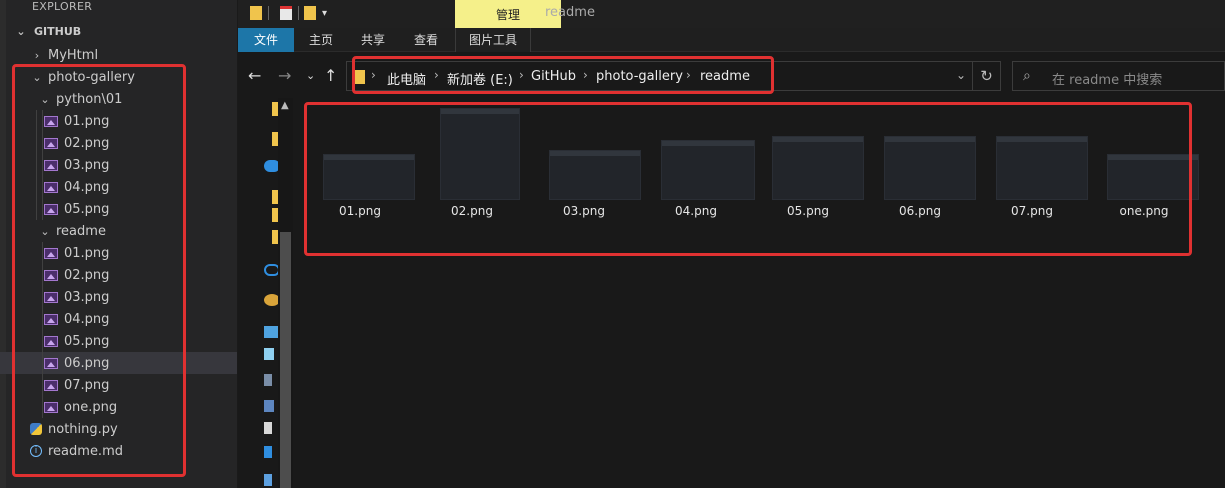 The image size is (1225, 488). I want to click on refresh-icon: ↻, so click(986, 76).